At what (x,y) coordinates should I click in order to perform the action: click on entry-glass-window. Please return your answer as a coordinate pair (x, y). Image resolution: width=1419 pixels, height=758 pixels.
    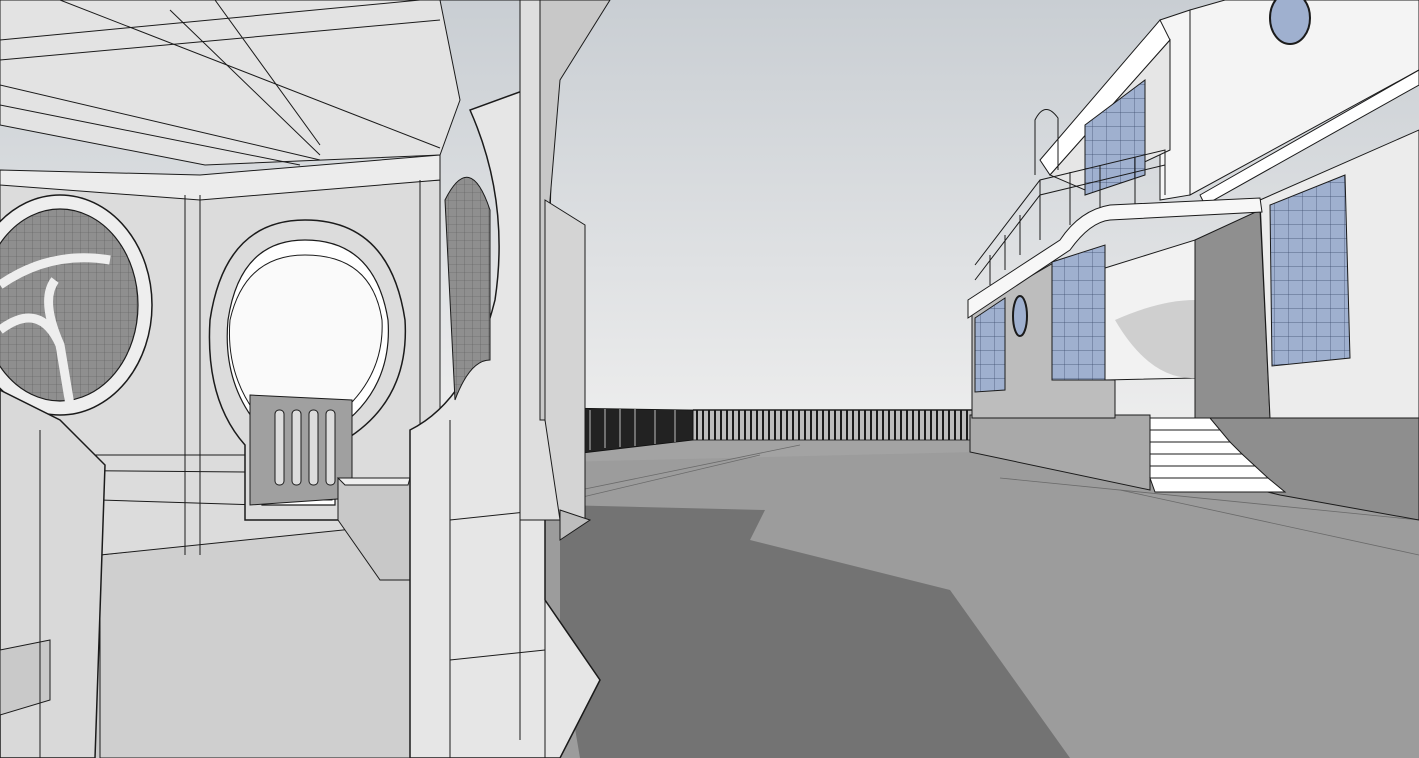
    Looking at the image, I should click on (1078, 312).